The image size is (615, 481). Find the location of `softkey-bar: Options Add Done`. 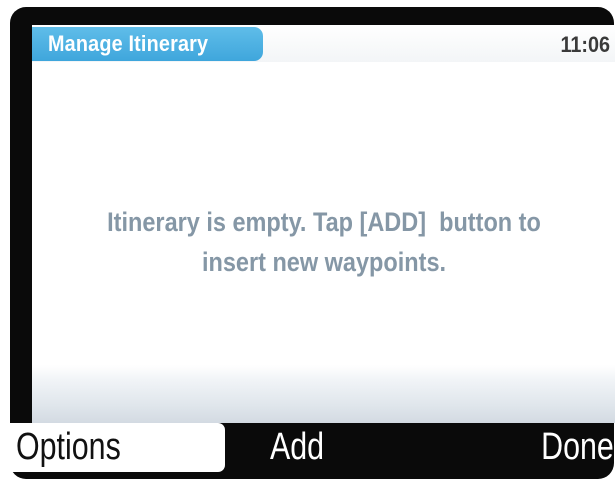

softkey-bar: Options Add Done is located at coordinates (312, 451).